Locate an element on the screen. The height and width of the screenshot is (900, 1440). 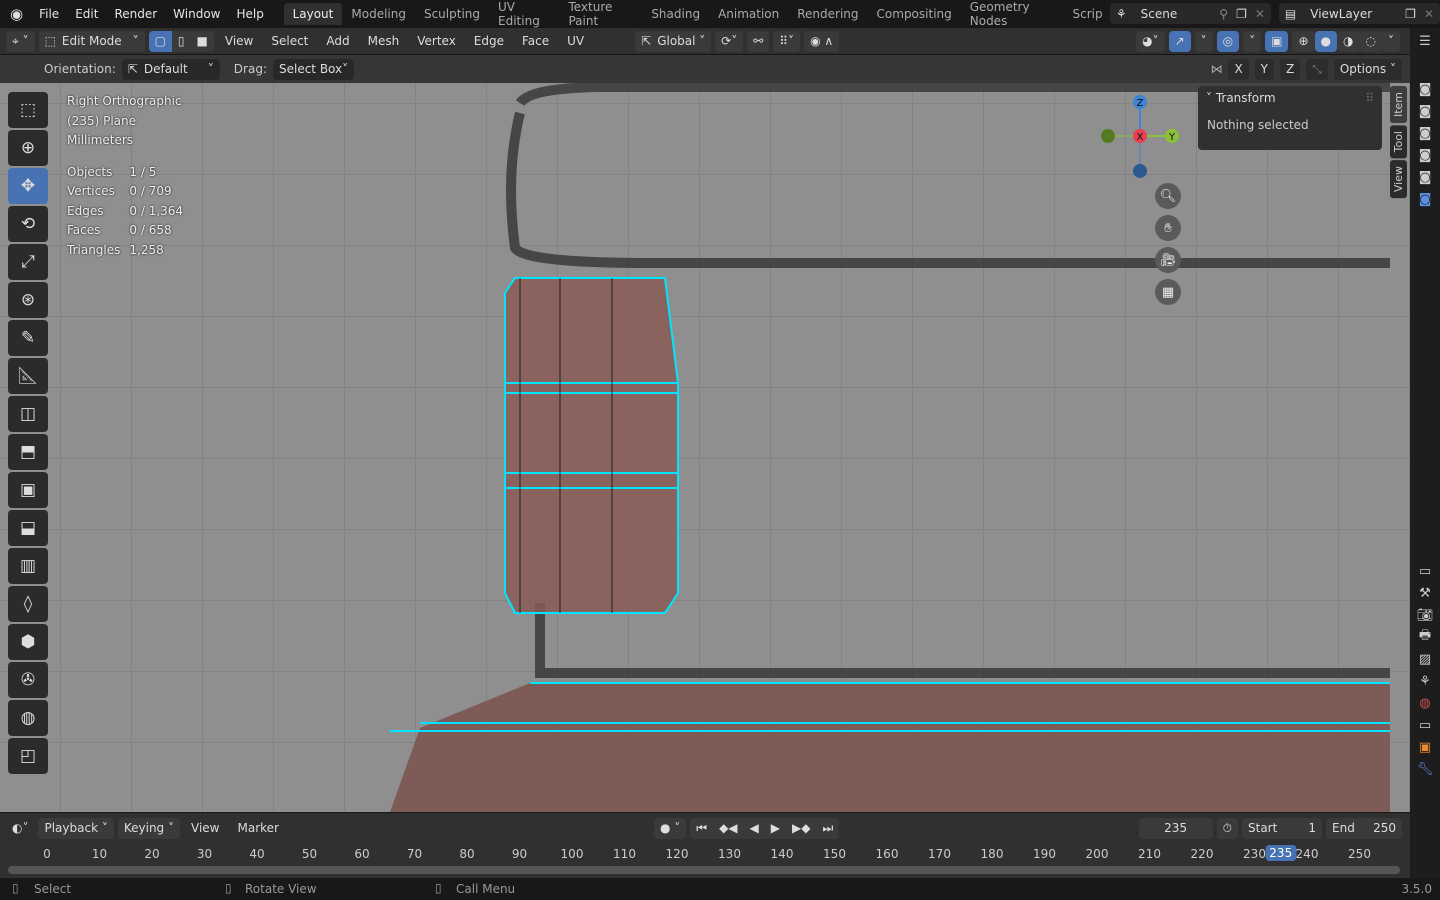
rendered-shading-icon: ◌ is located at coordinates (1370, 41).